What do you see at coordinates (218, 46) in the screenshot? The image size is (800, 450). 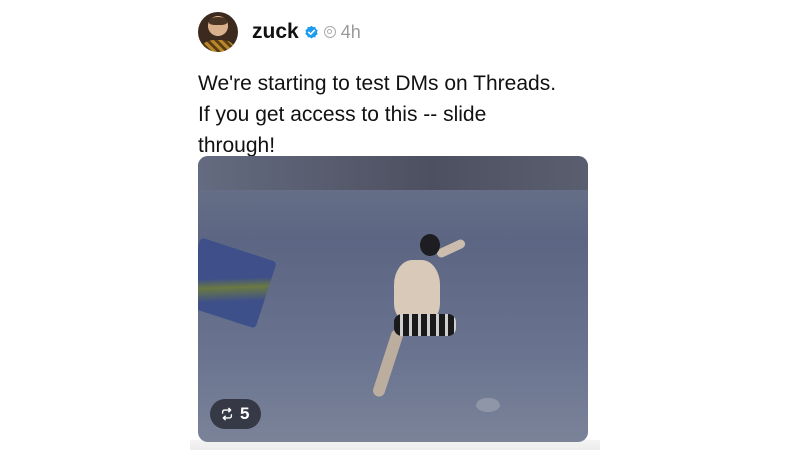 I see `avatar-shirt` at bounding box center [218, 46].